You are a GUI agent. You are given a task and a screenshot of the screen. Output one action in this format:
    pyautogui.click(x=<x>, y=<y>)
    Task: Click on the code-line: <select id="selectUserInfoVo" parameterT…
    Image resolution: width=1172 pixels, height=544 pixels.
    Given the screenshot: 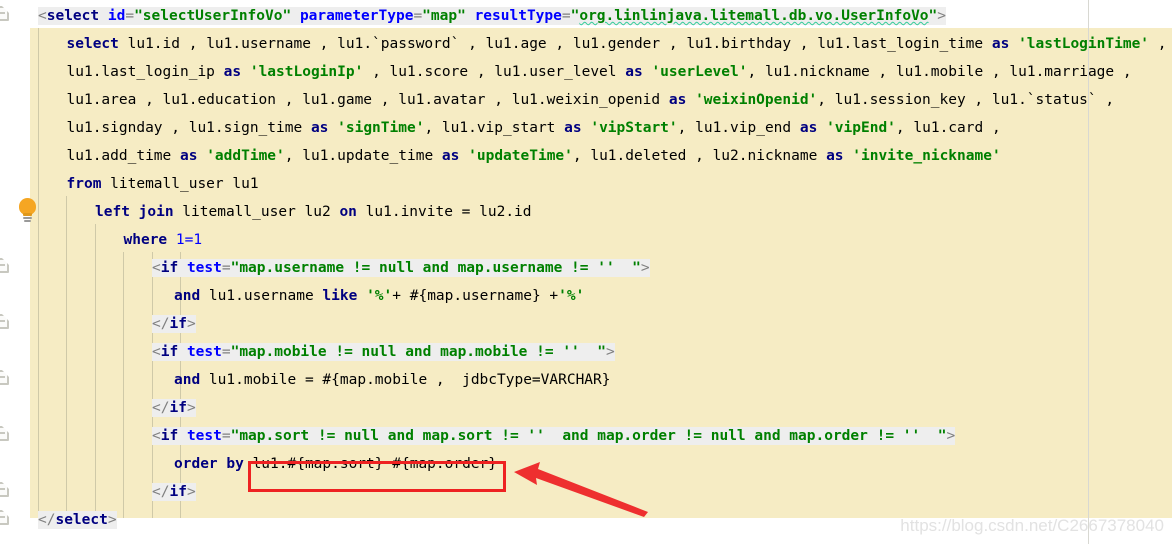 What is the action you would take?
    pyautogui.click(x=492, y=16)
    